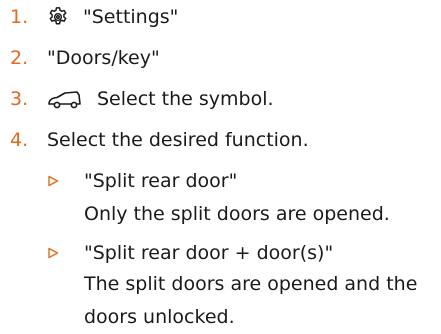 Image resolution: width=441 pixels, height=334 pixels. Describe the element at coordinates (161, 181) in the screenshot. I see `option-label: "Split rear door"` at that location.